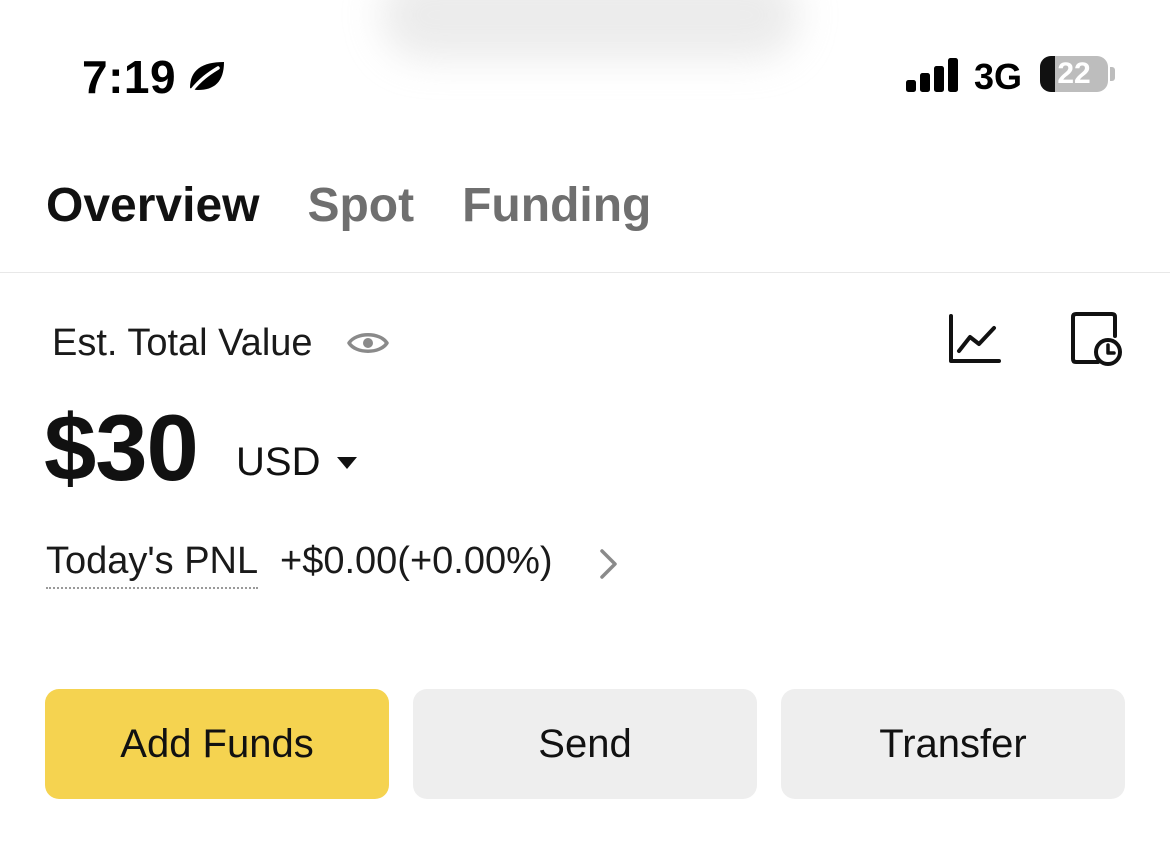 Image resolution: width=1170 pixels, height=841 pixels. What do you see at coordinates (1112, 74) in the screenshot?
I see `battery-cap` at bounding box center [1112, 74].